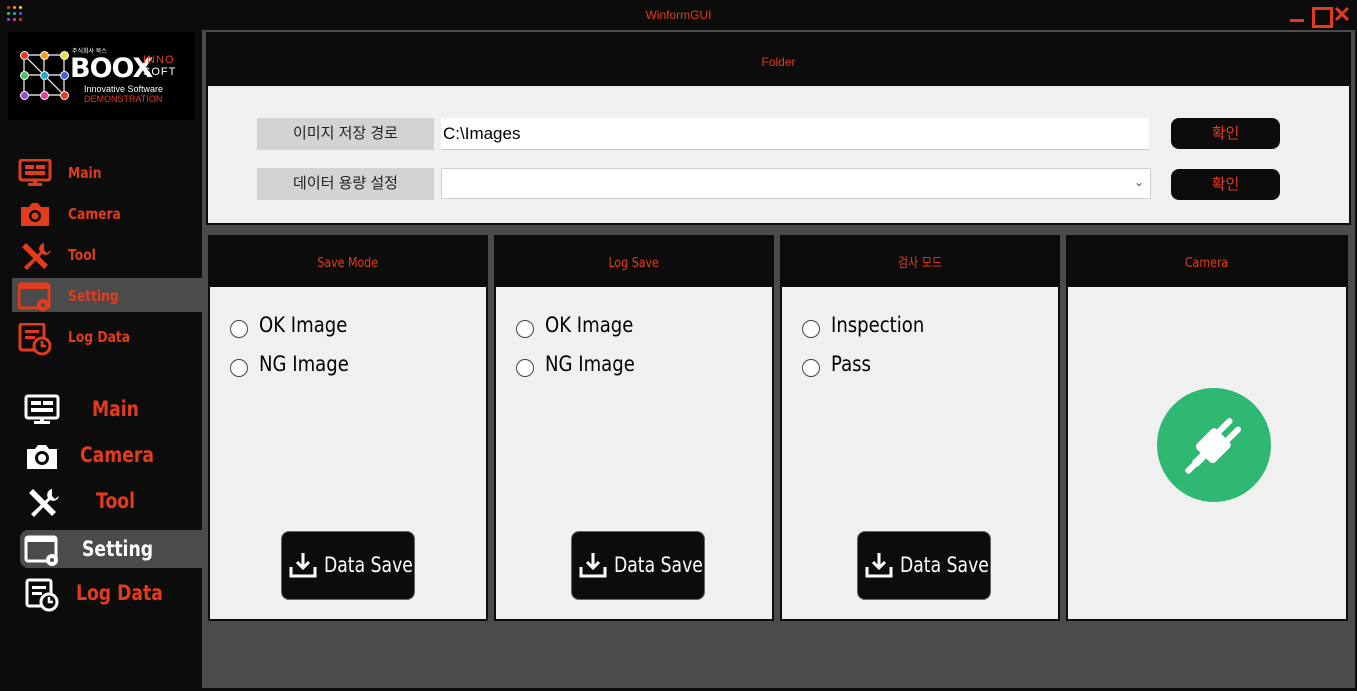 The width and height of the screenshot is (1357, 691). I want to click on nav-item-main-large: Main, so click(101, 410).